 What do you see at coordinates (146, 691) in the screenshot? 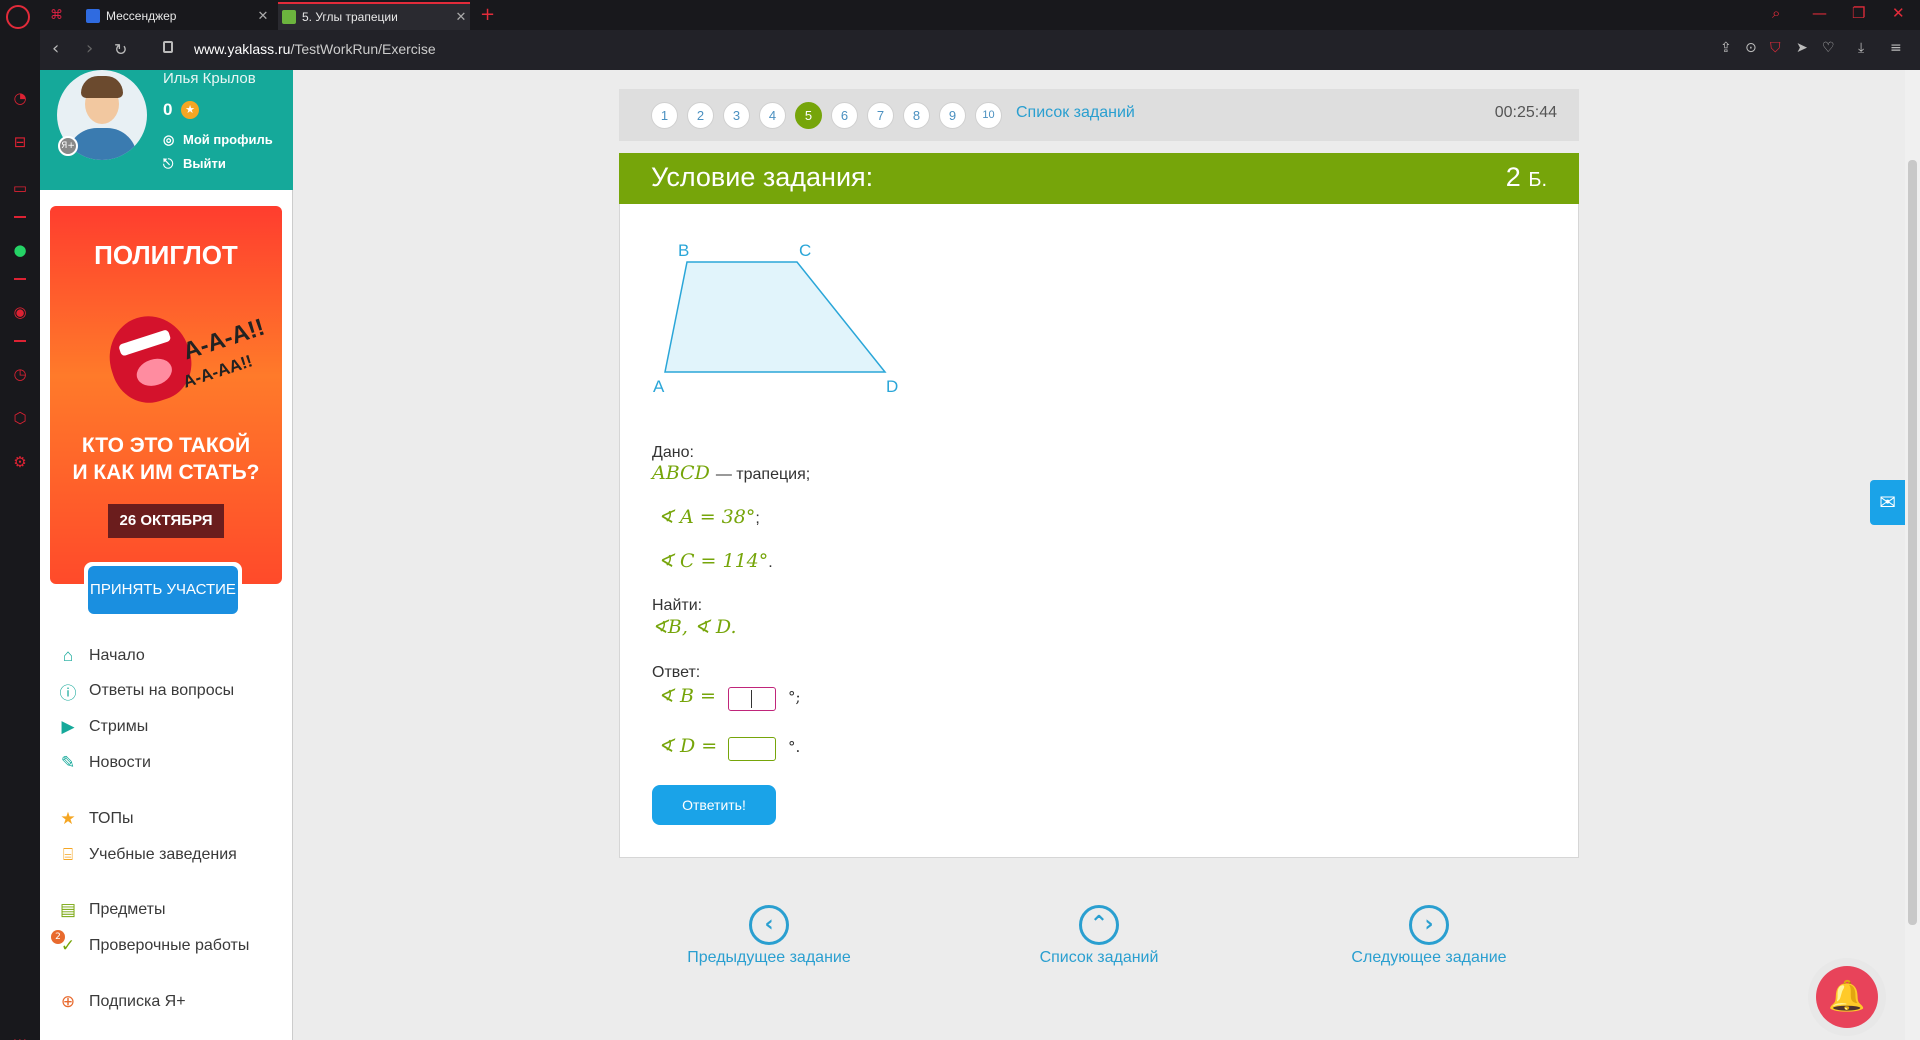
I see `sidebar-item-answers: ⓘ Ответы на вопросы` at bounding box center [146, 691].